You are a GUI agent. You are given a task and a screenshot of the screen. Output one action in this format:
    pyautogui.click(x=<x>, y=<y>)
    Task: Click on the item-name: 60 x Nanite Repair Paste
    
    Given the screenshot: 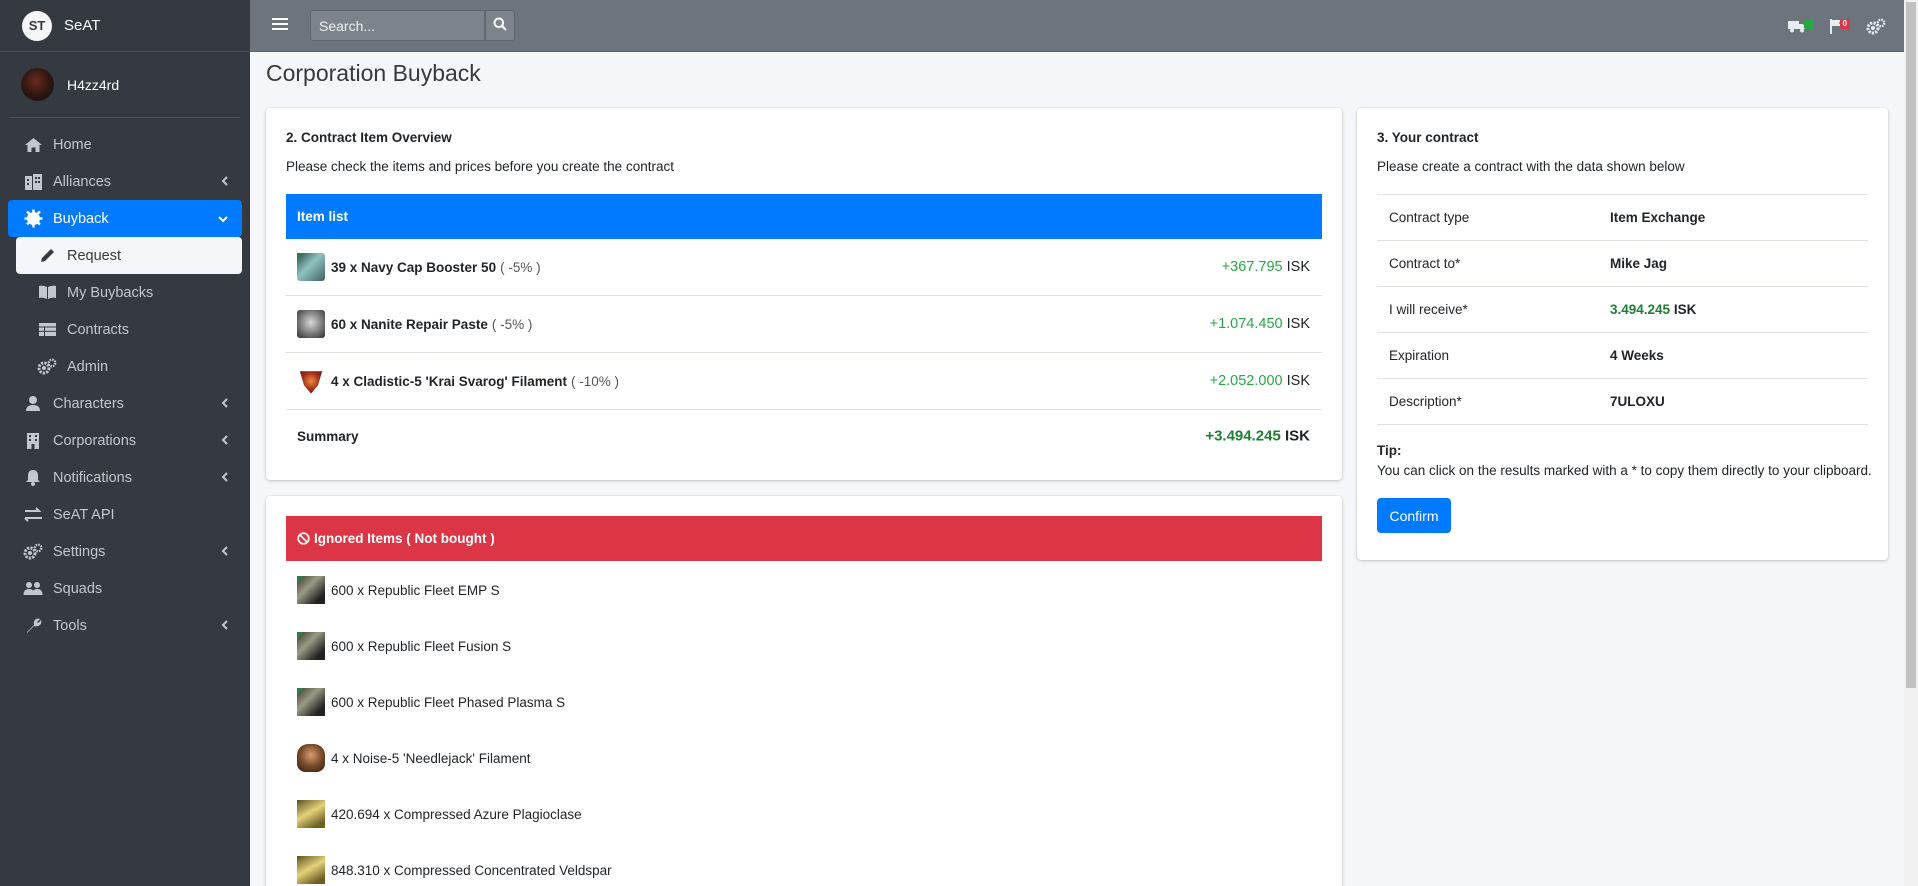 What is the action you would take?
    pyautogui.click(x=409, y=324)
    